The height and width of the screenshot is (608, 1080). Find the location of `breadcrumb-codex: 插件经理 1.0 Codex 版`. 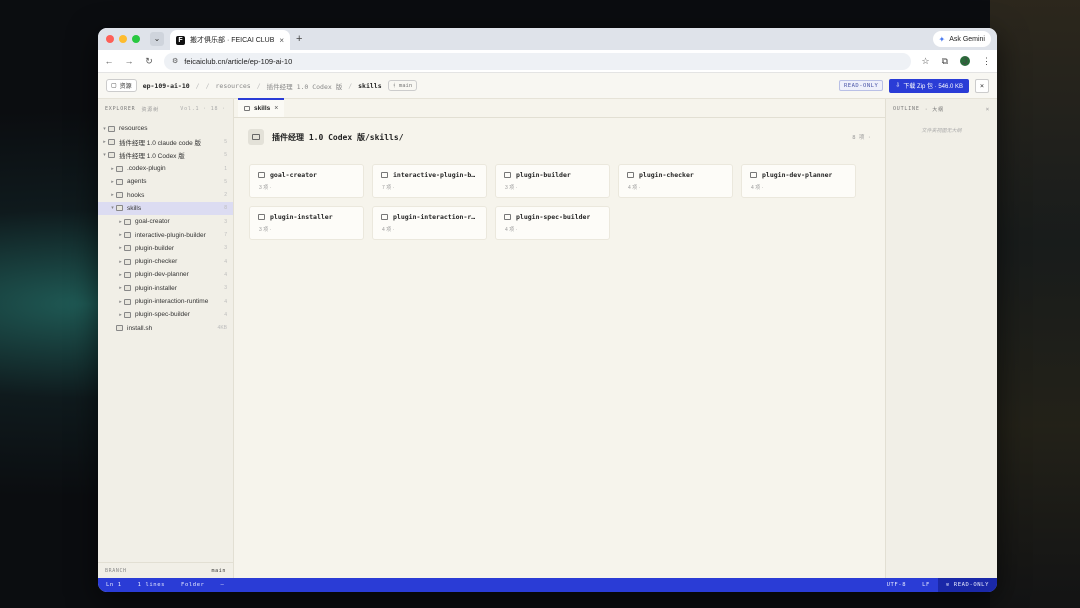

breadcrumb-codex: 插件经理 1.0 Codex 版 is located at coordinates (305, 86).